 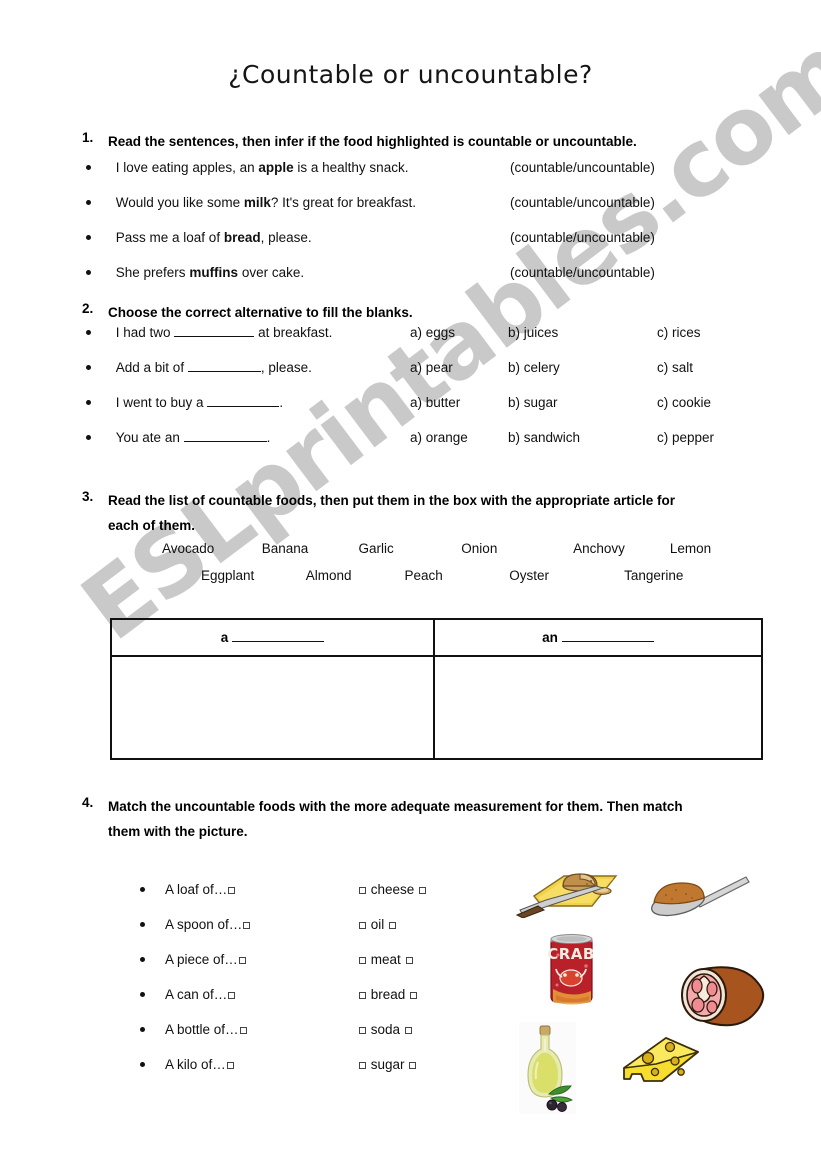 I want to click on fill-sentence-1: I had two at breakfast., so click(x=224, y=332).